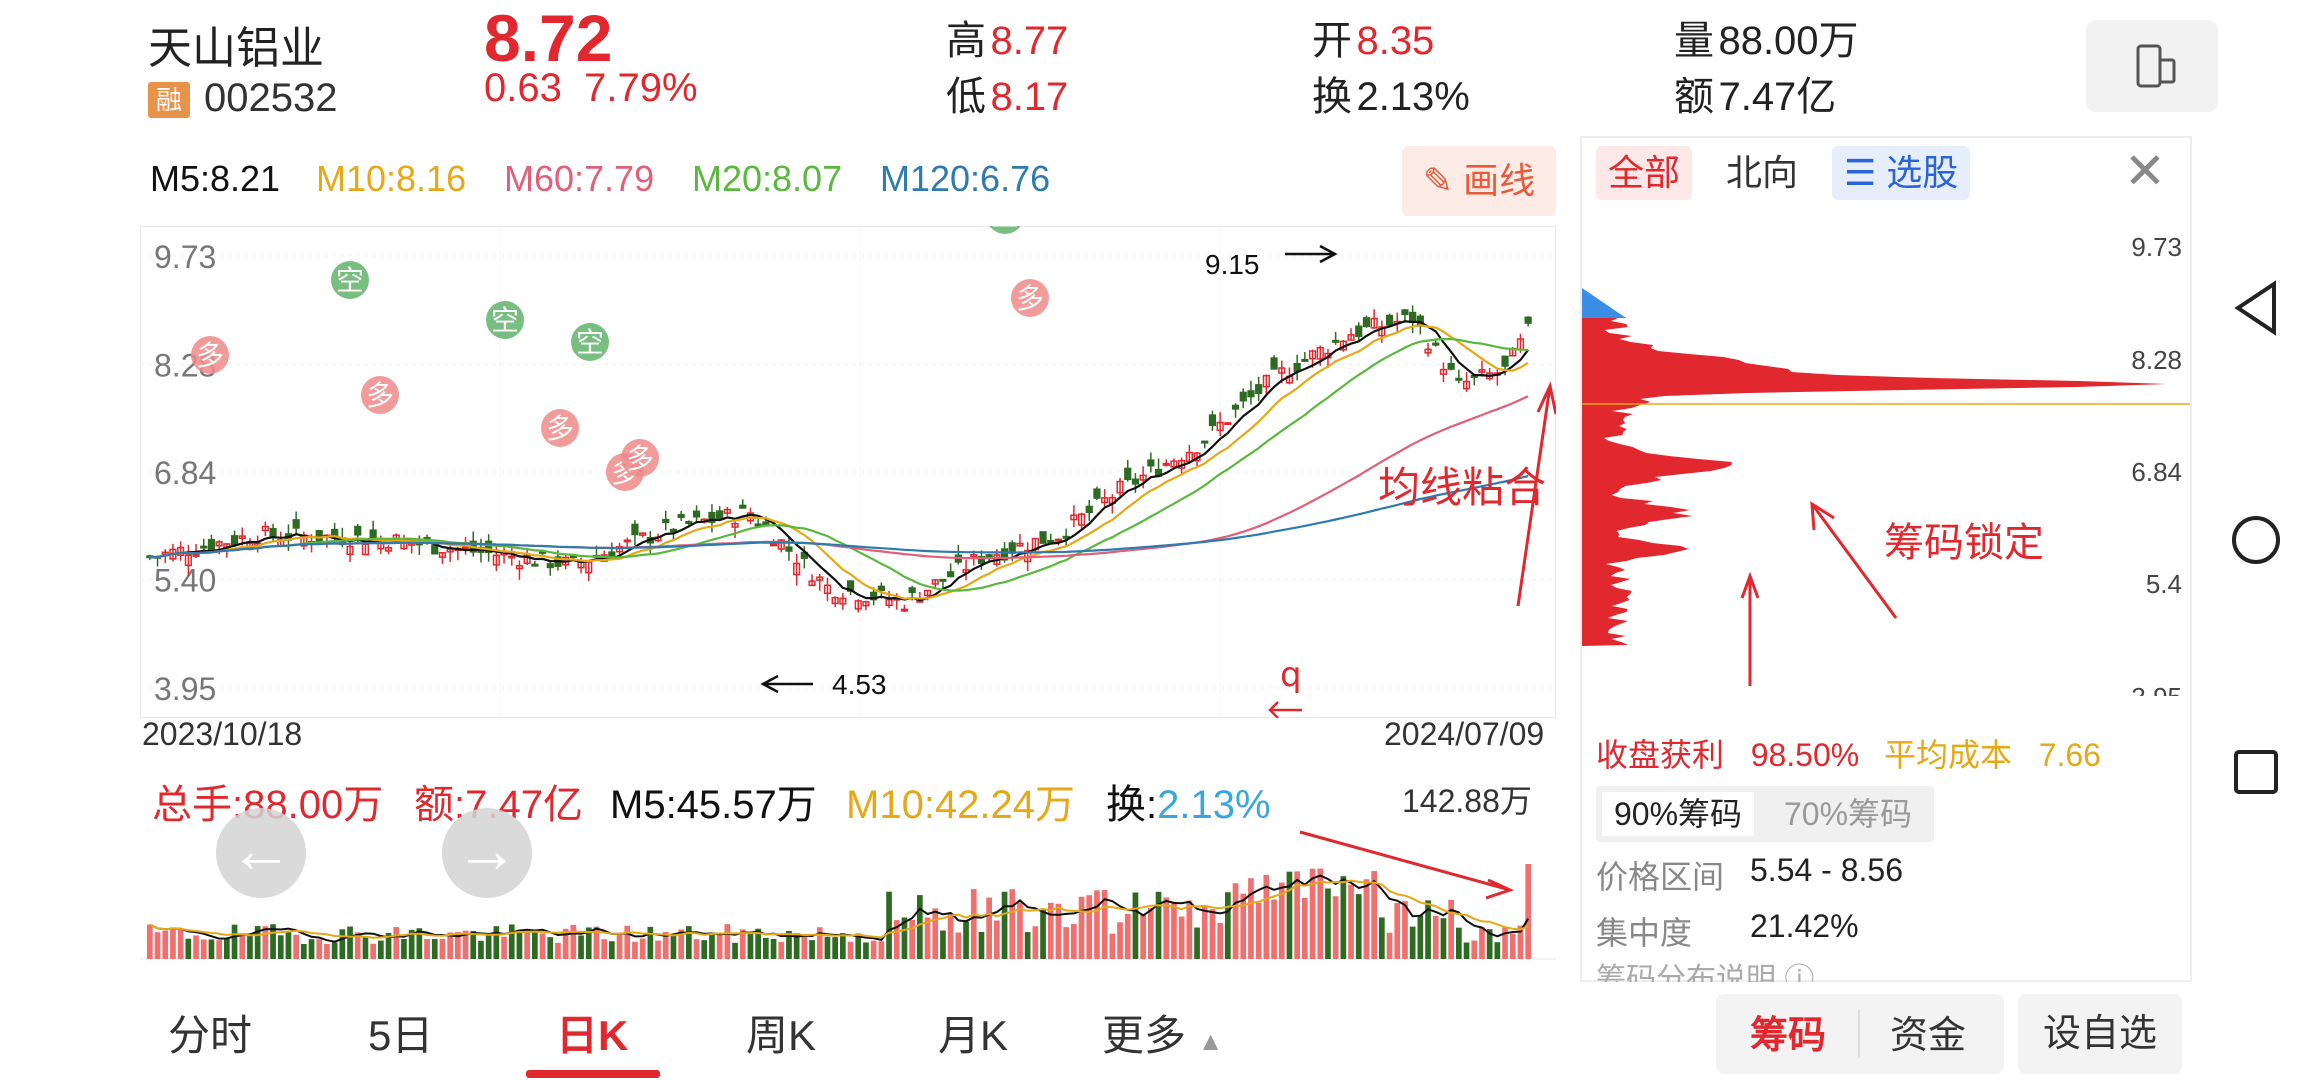 The image size is (2310, 1080). I want to click on scroll-right-button: →, so click(487, 853).